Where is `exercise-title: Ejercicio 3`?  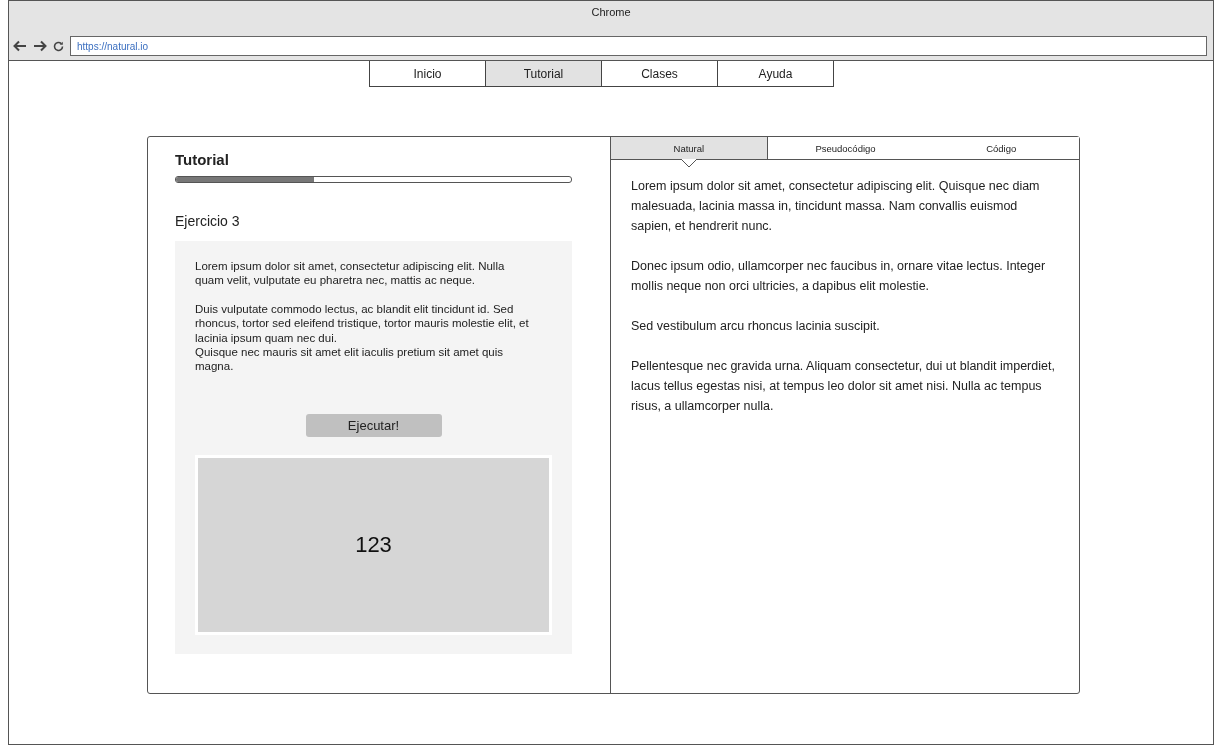
exercise-title: Ejercicio 3 is located at coordinates (208, 221).